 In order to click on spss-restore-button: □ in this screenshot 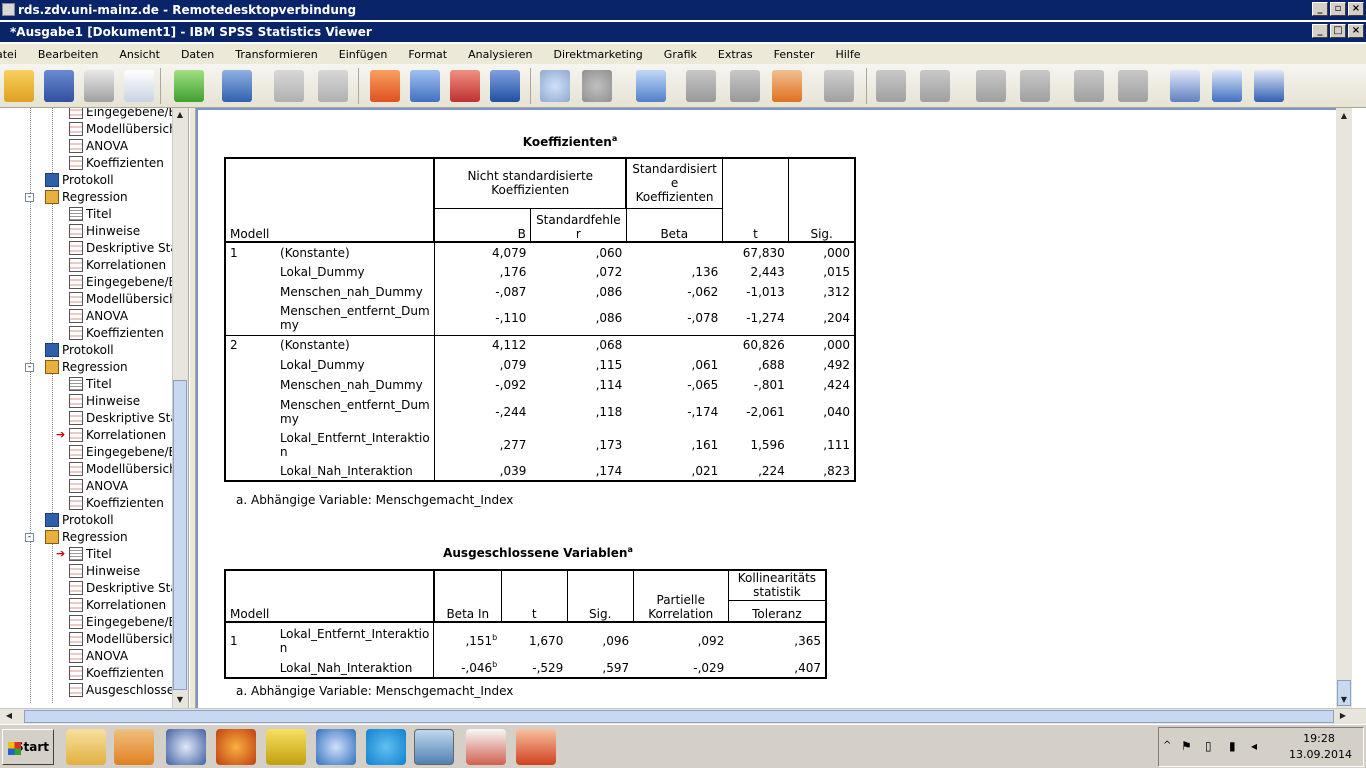, I will do `click(1338, 31)`.